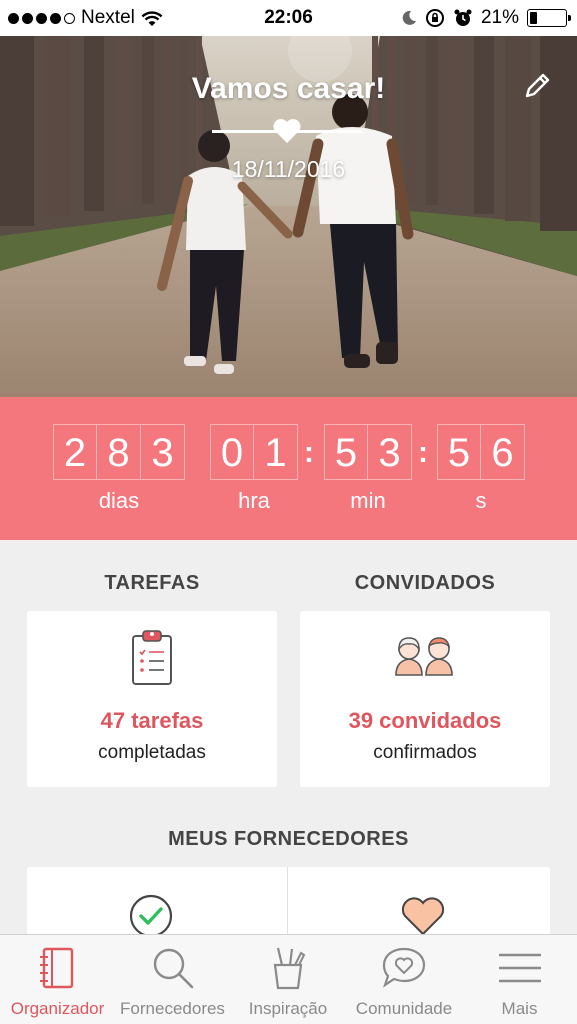  What do you see at coordinates (173, 968) in the screenshot?
I see `search-icon` at bounding box center [173, 968].